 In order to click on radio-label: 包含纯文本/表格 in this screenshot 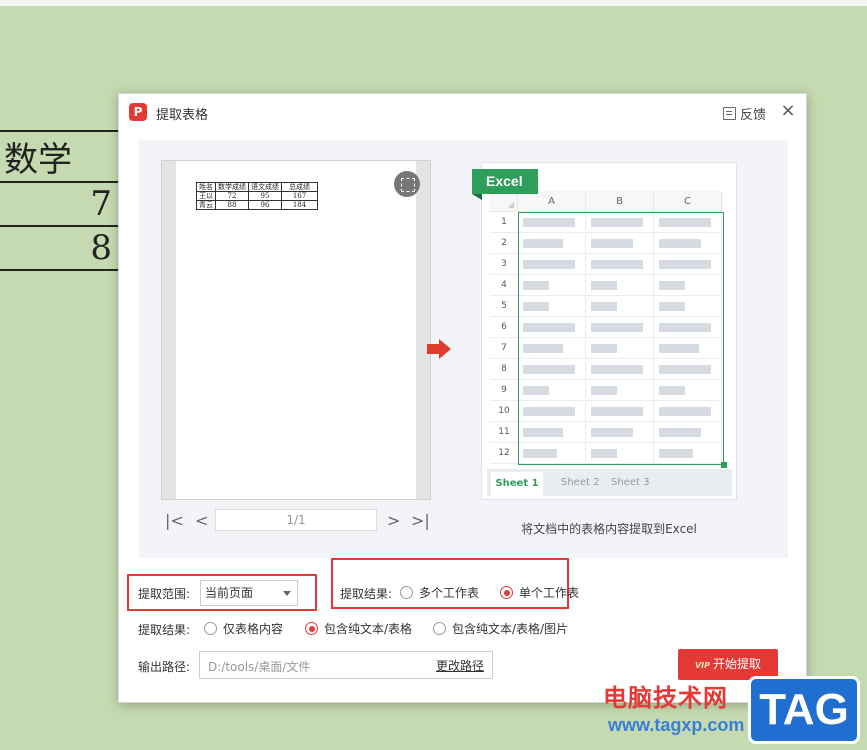, I will do `click(368, 629)`.